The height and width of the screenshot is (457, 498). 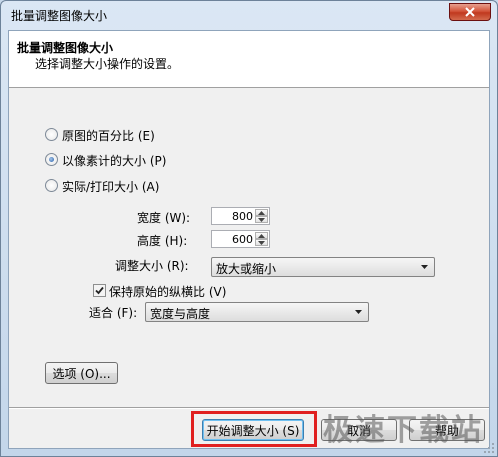 I want to click on radio-pixels-label: 以像素计的大小 (P), so click(x=114, y=161).